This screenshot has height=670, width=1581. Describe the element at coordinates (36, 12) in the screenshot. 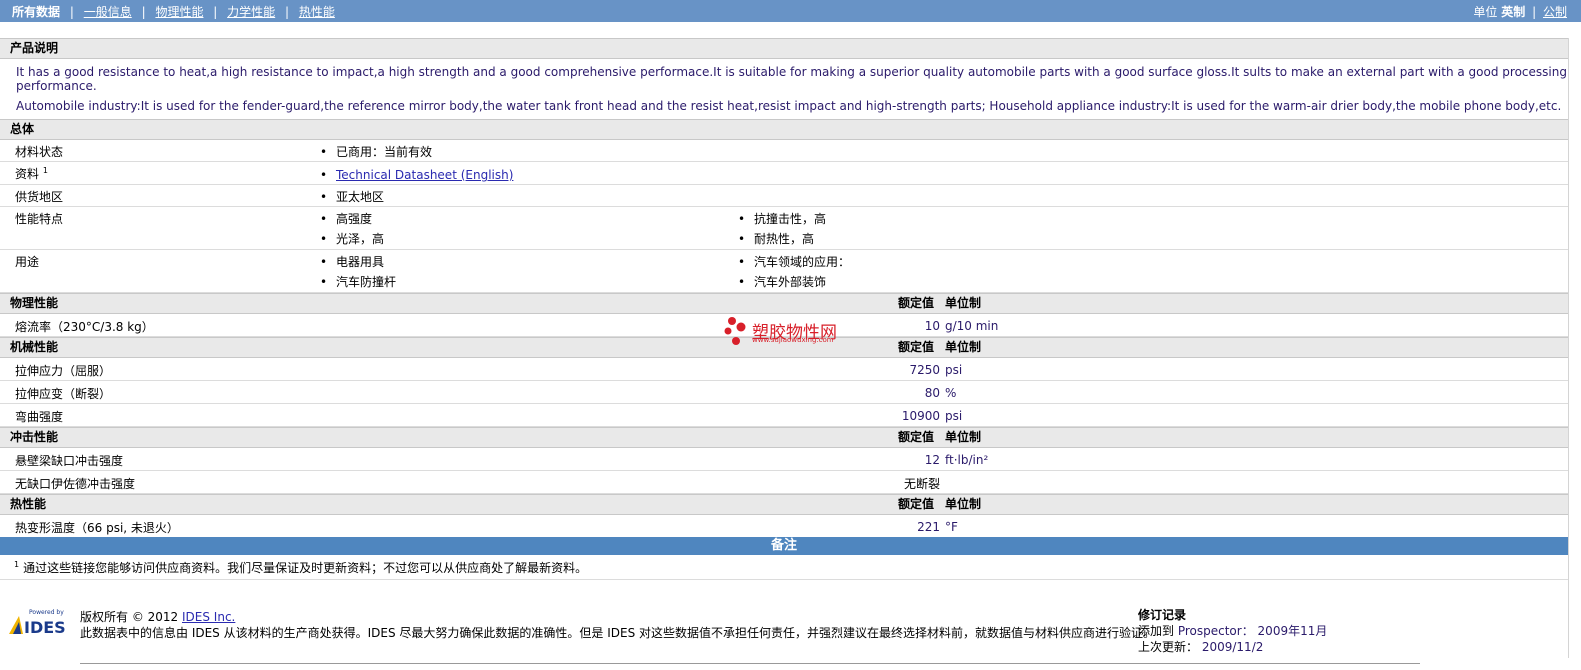

I see `nav-all-data: 所有数据` at that location.